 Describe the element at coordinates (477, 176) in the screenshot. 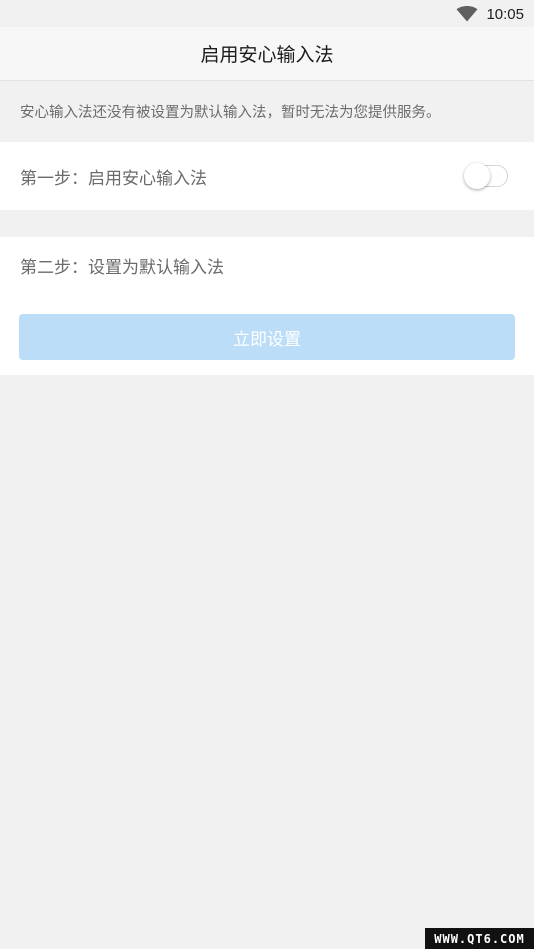

I see `toggle-knob` at that location.